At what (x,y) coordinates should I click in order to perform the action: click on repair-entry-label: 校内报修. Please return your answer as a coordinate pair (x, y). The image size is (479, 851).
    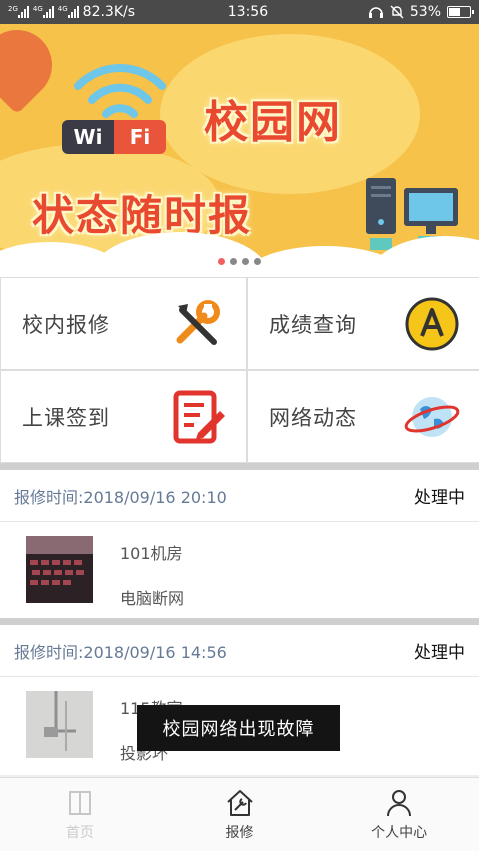
    Looking at the image, I should click on (66, 324).